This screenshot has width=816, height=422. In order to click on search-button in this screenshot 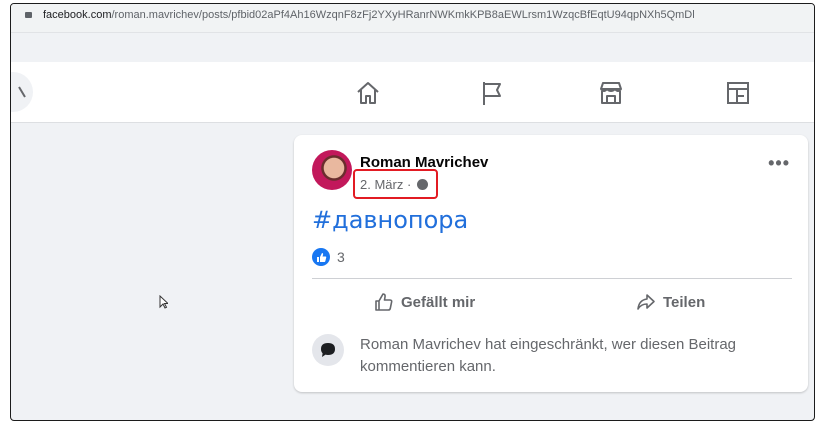, I will do `click(22, 92)`.